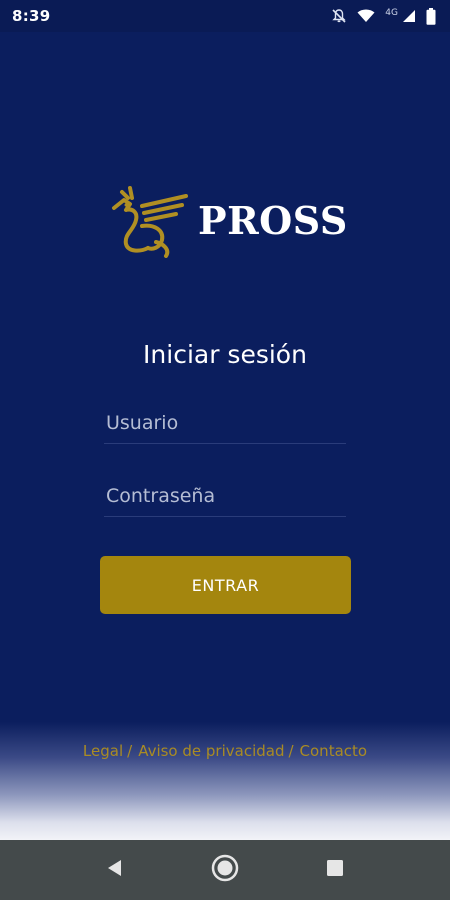  What do you see at coordinates (383, 16) in the screenshot?
I see `status-icons: 4G` at bounding box center [383, 16].